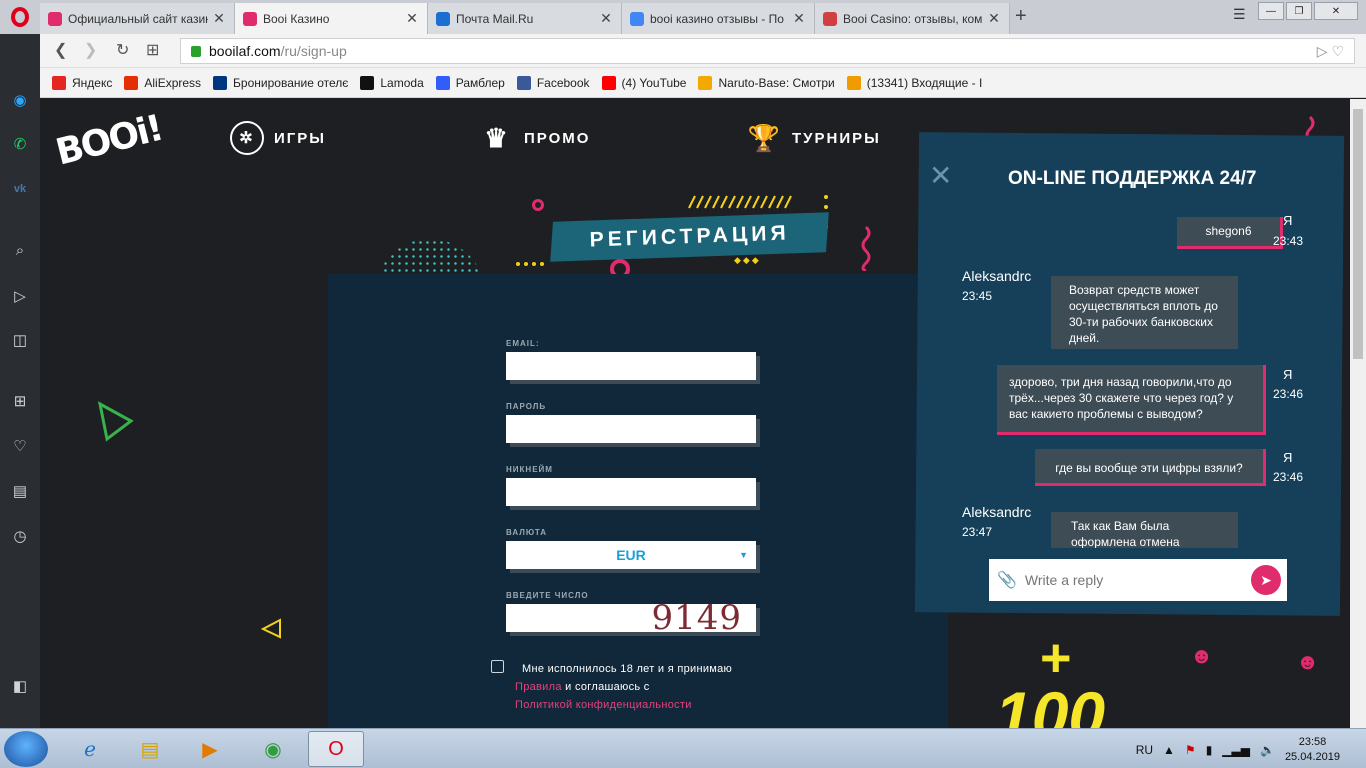 The height and width of the screenshot is (768, 1366). I want to click on nav-games: ✲ ИГРЫ, so click(278, 138).